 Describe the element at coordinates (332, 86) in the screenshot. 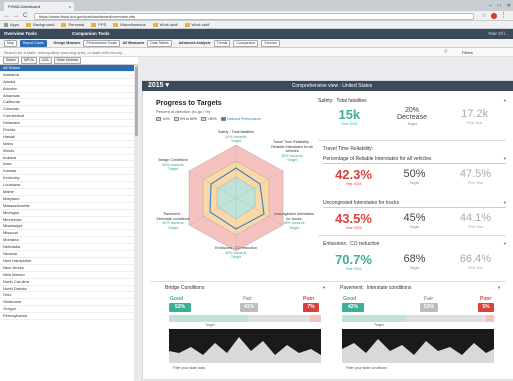

I see `view-title: Comprehensive view : United States` at that location.